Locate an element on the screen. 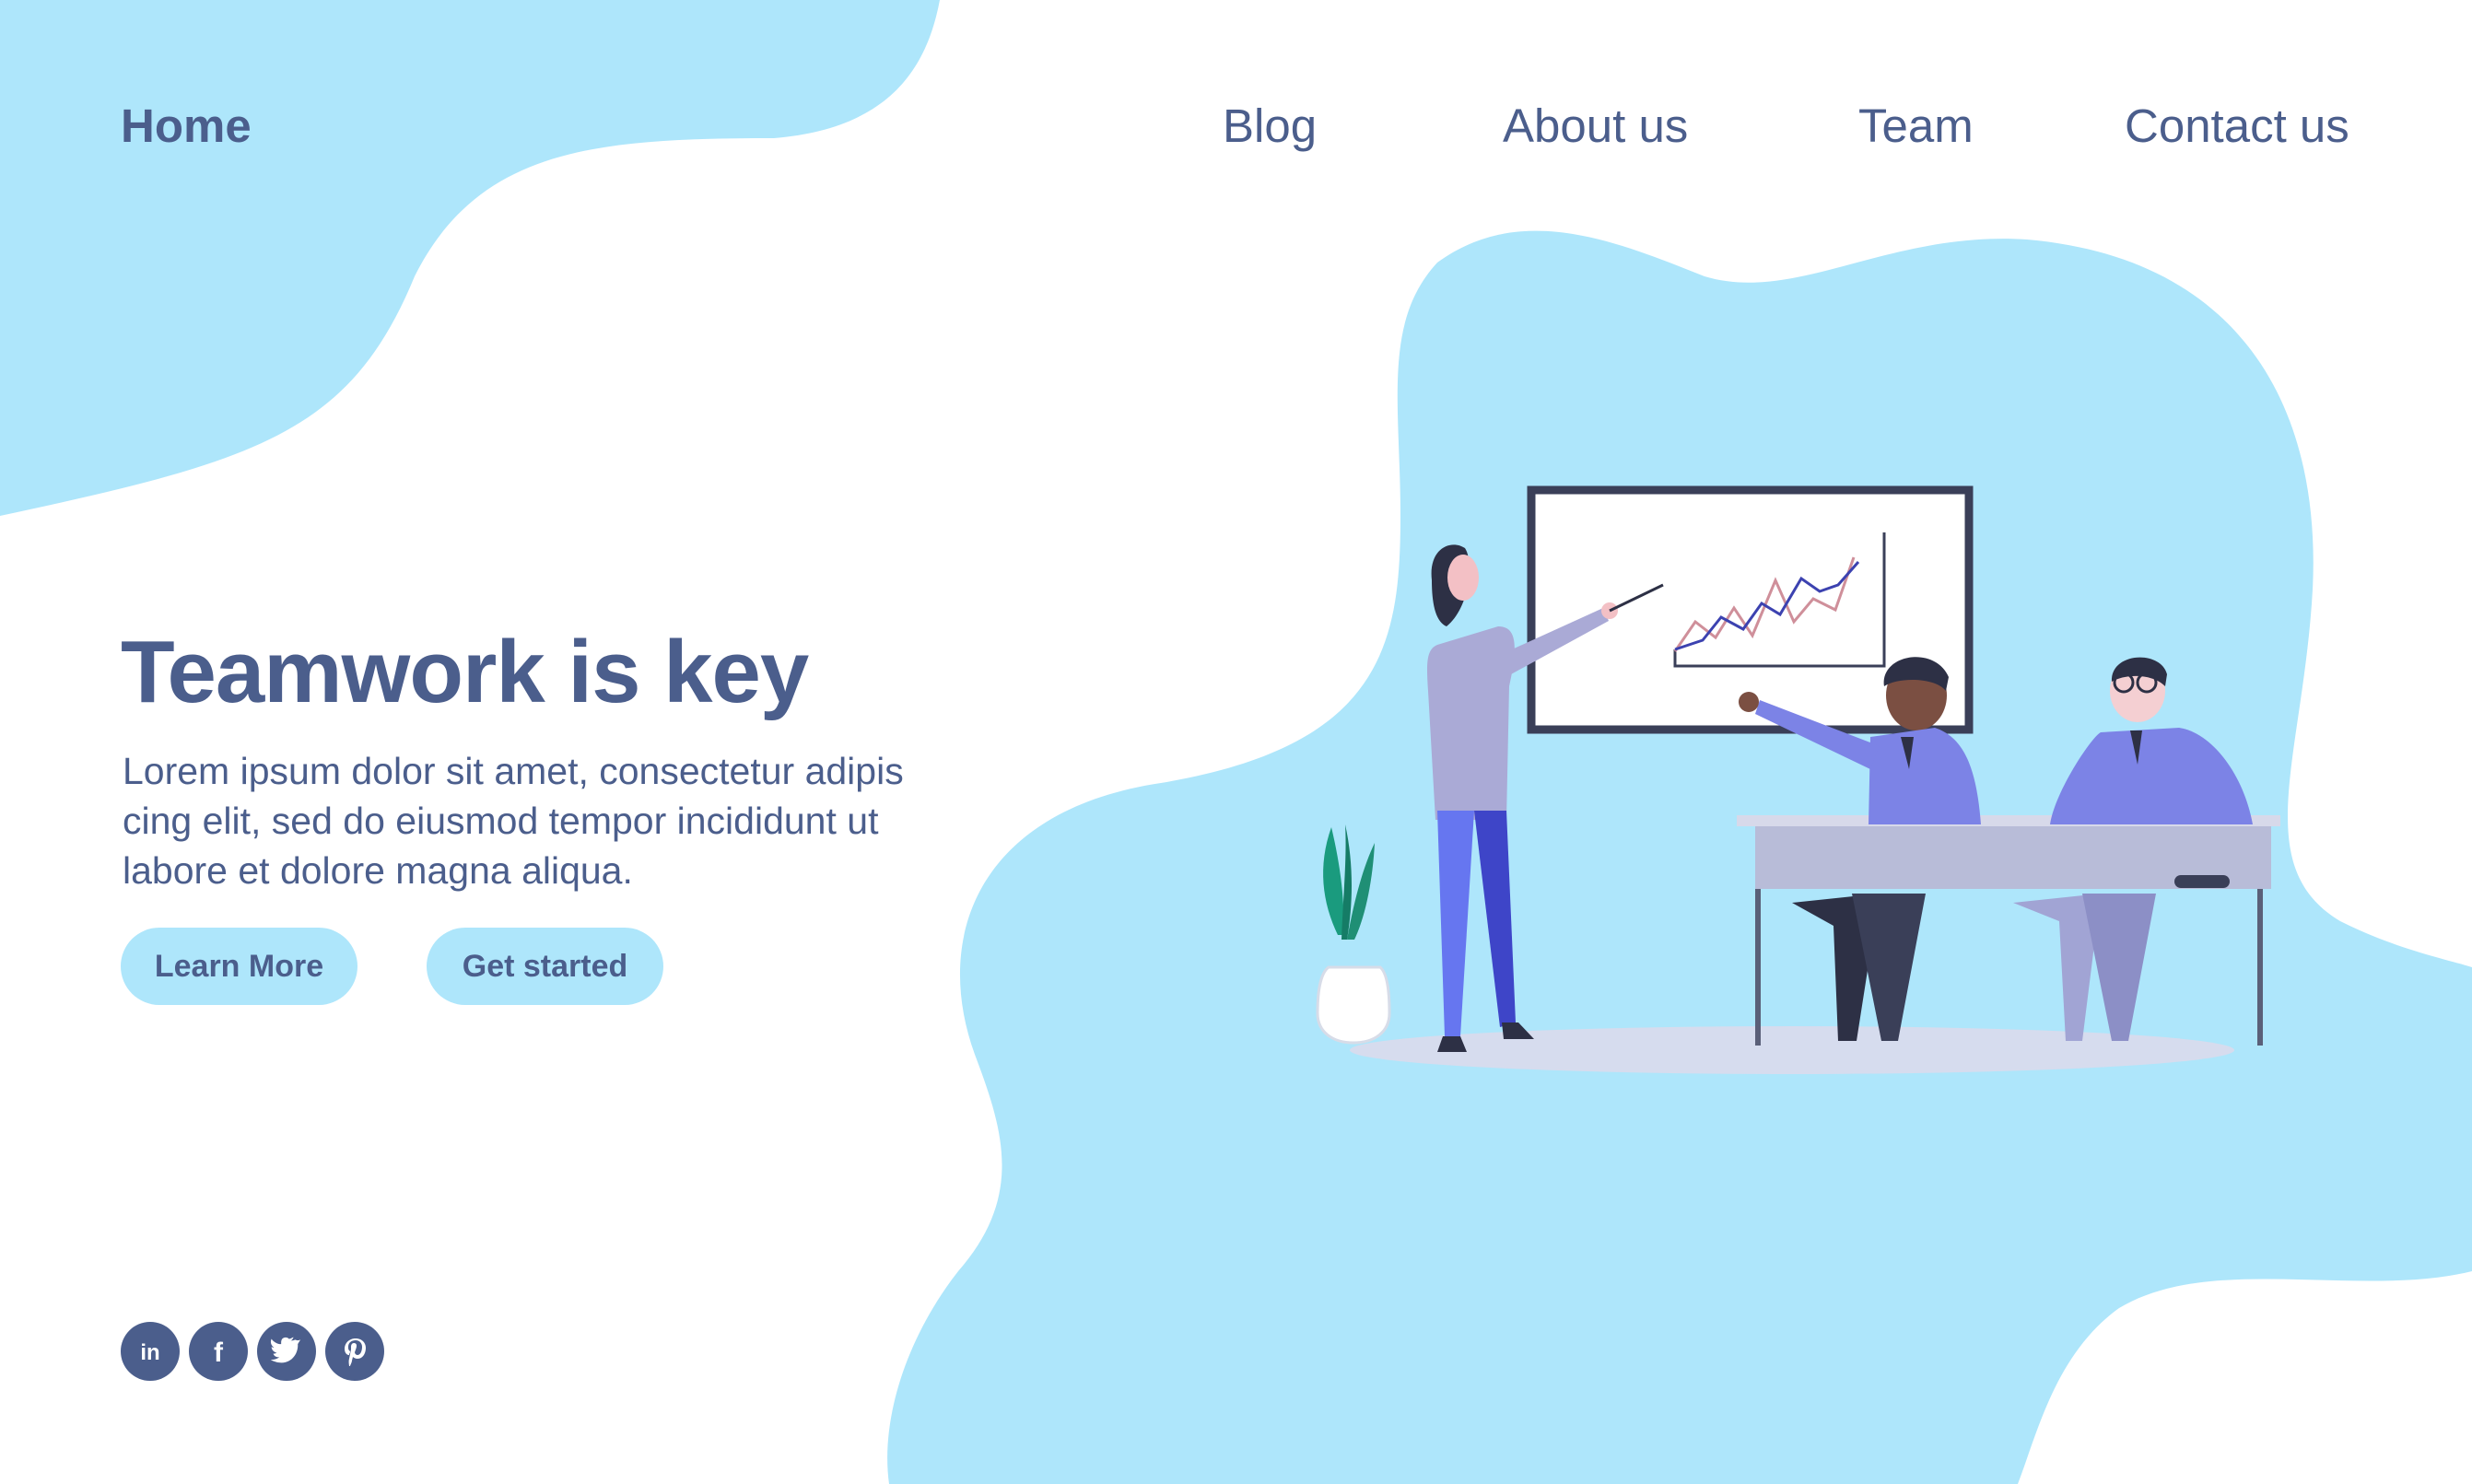 Image resolution: width=2472 pixels, height=1484 pixels. desk-icon is located at coordinates (2008, 930).